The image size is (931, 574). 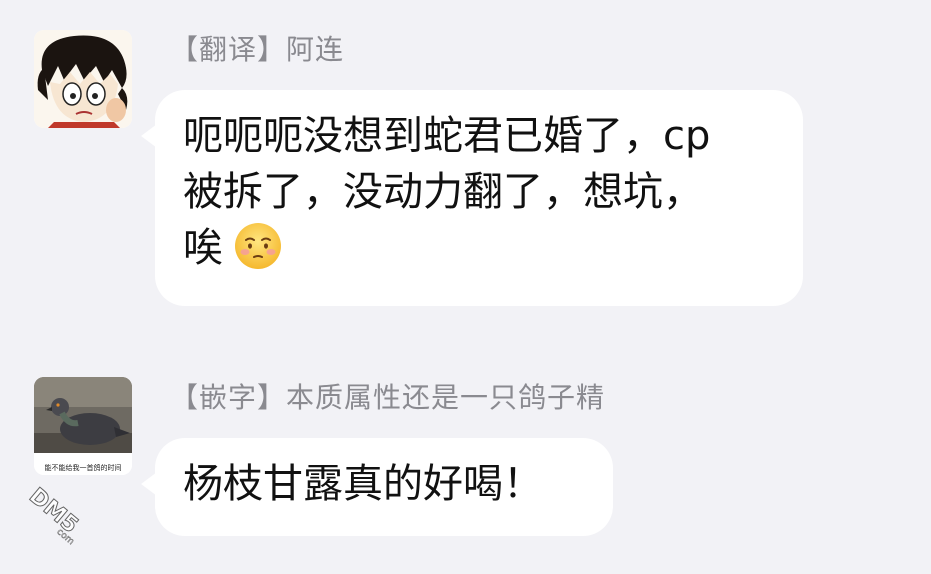 I want to click on message-text-line: 被拆了，没动力翻了，想坑，, so click(x=443, y=192).